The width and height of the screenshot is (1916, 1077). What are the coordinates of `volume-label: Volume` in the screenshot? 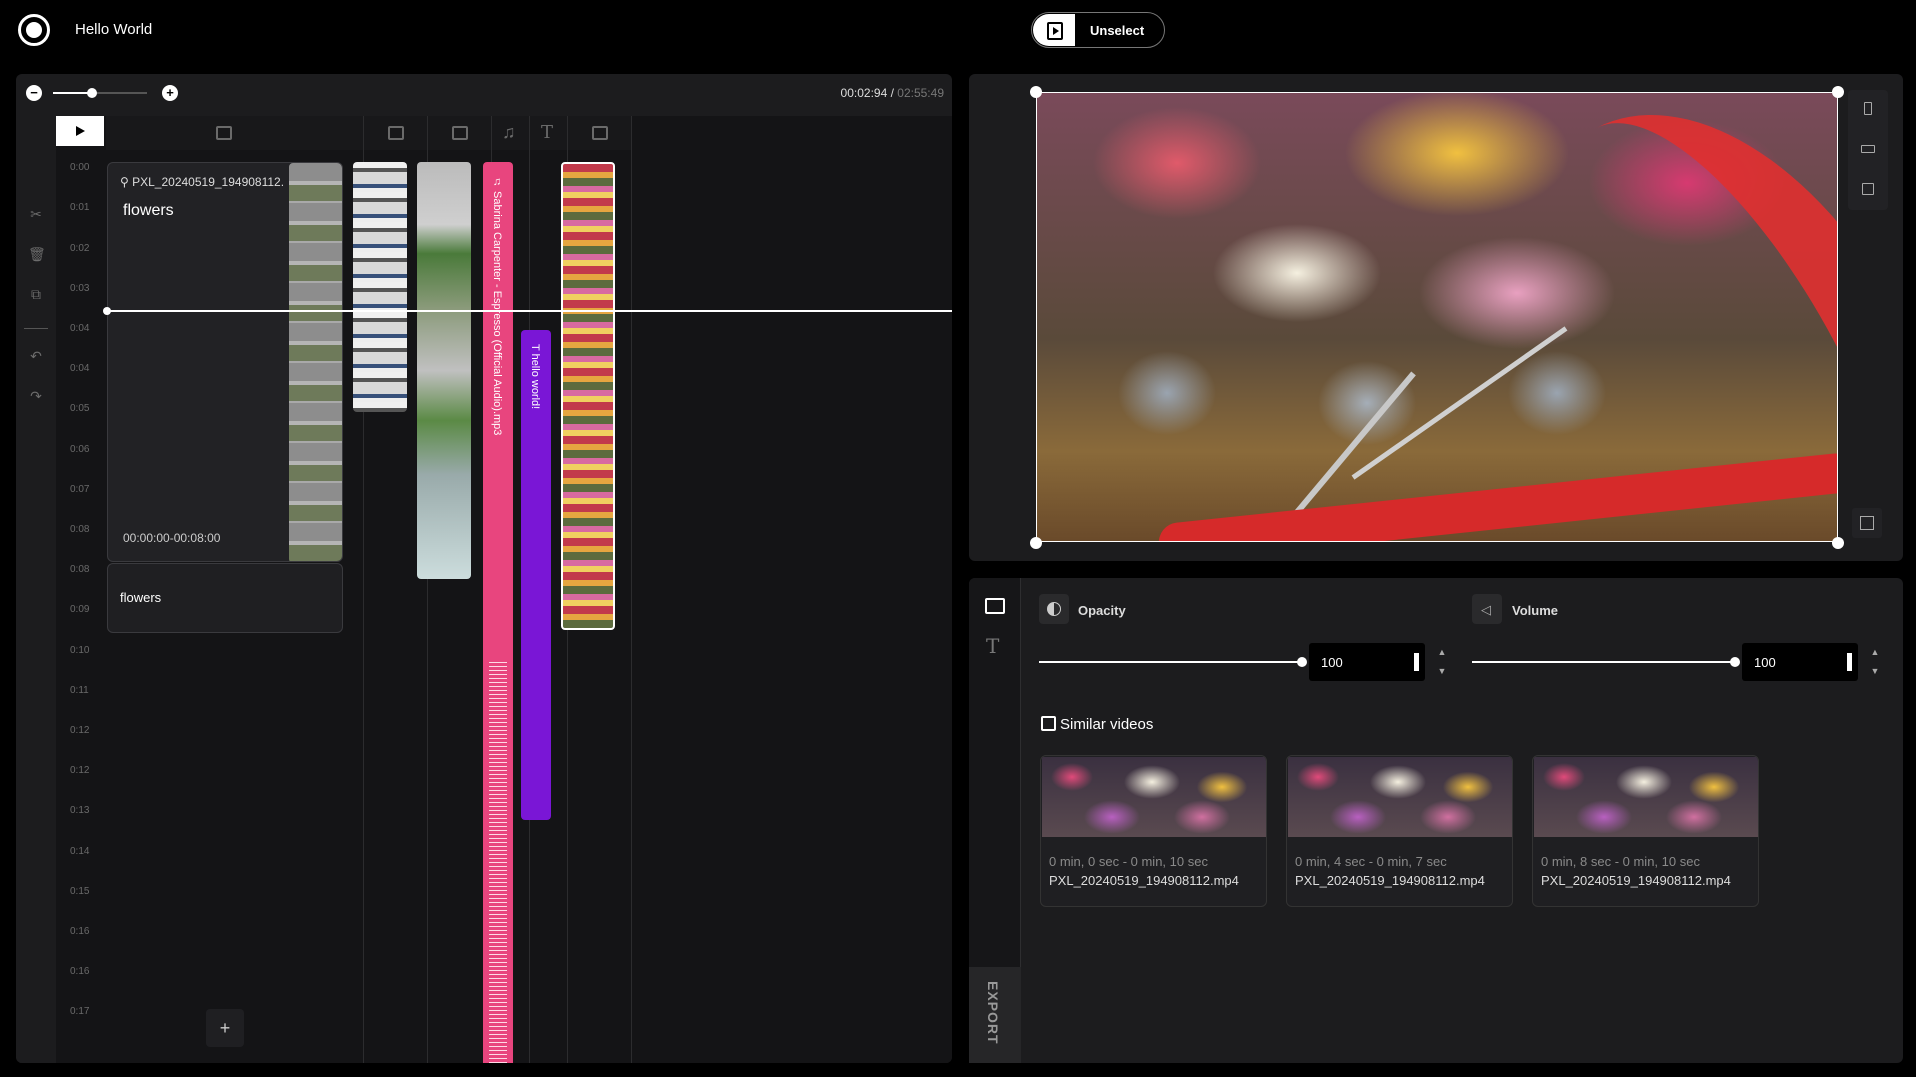 It's located at (1535, 610).